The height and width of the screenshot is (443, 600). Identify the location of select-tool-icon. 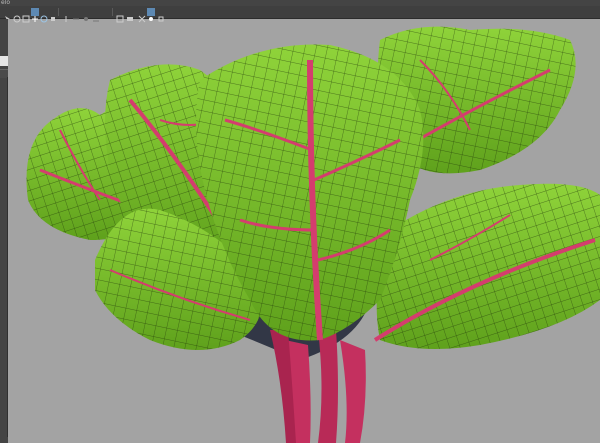
(8, 15).